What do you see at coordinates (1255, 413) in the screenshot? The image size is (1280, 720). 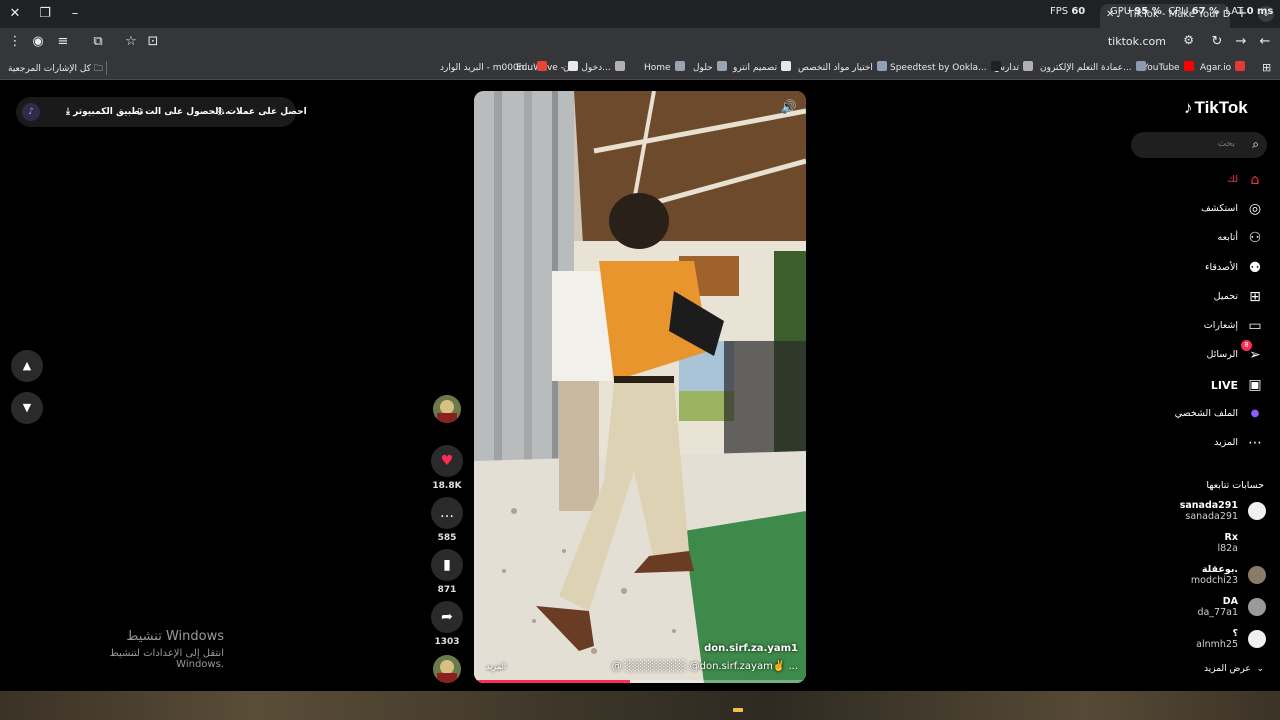 I see `profile-icon: ●` at bounding box center [1255, 413].